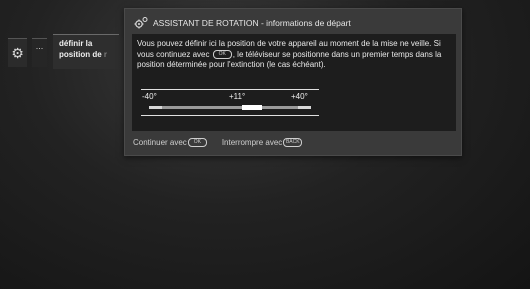 The height and width of the screenshot is (305, 531). I want to click on slider-current-label: +11°, so click(237, 96).